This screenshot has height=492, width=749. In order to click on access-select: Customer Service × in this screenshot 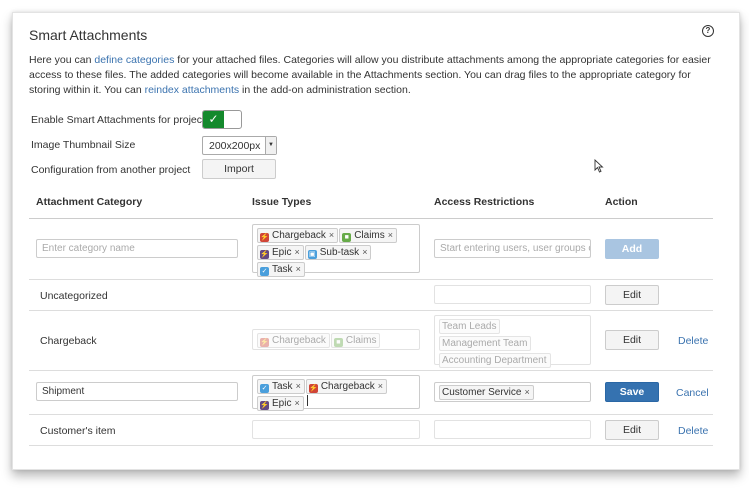, I will do `click(512, 392)`.